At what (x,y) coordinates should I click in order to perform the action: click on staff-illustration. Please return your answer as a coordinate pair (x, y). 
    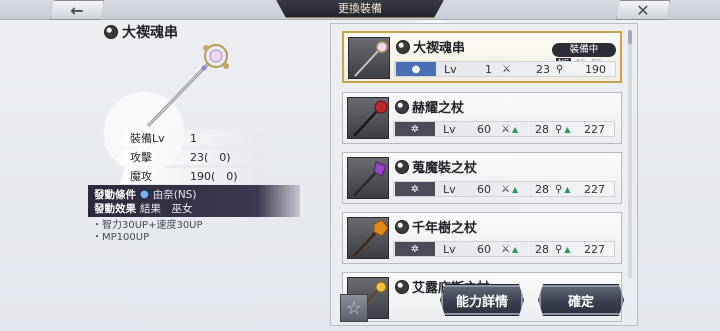
    Looking at the image, I should click on (187, 86).